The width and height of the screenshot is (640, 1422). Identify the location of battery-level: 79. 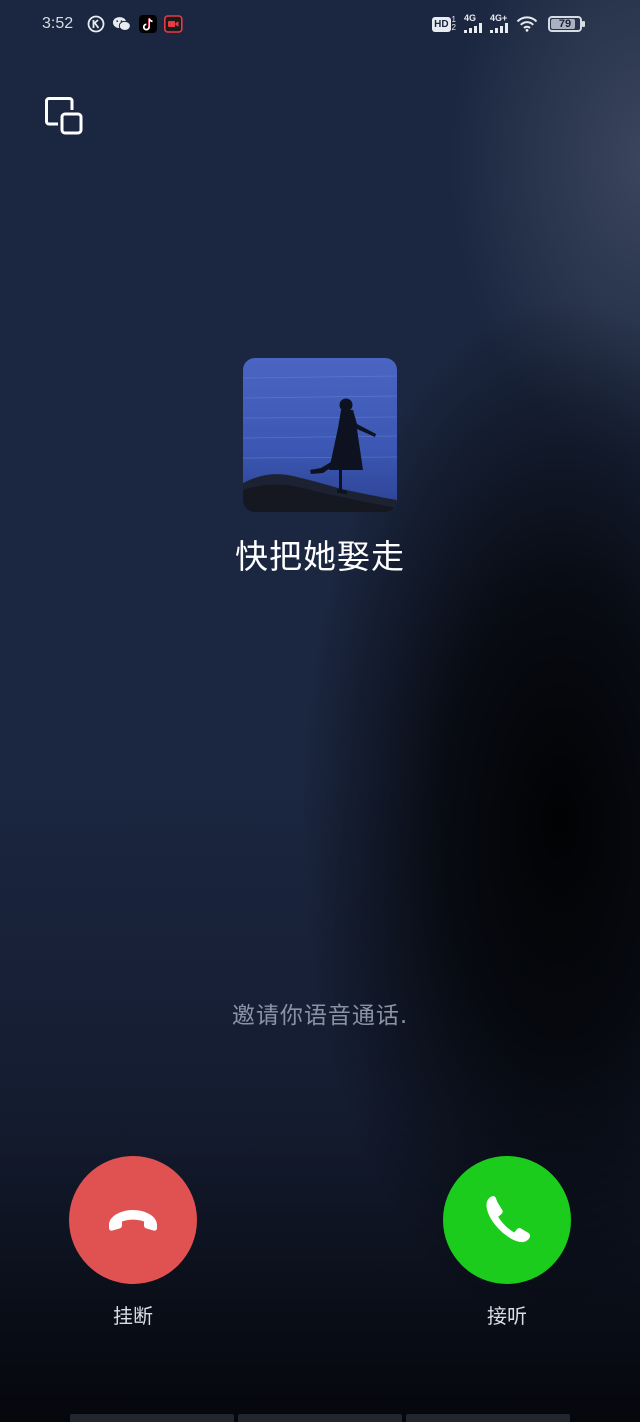
(565, 24).